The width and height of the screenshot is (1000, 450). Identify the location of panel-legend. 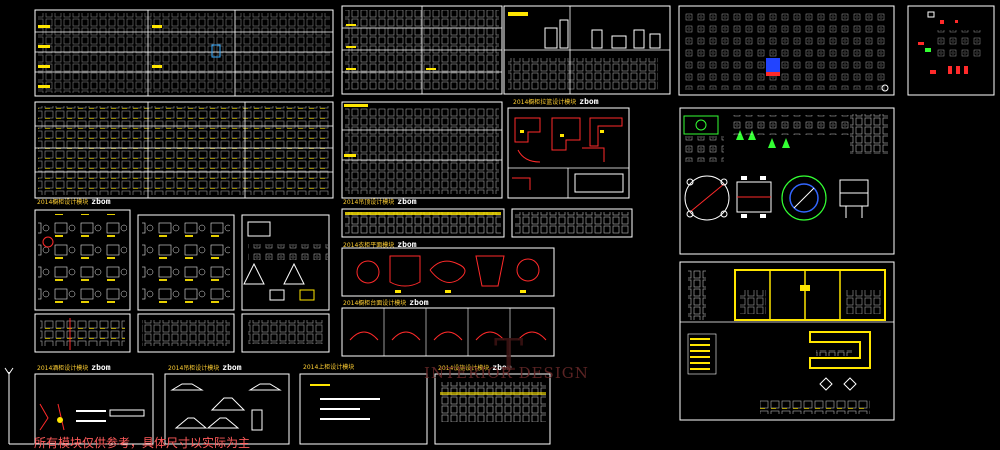
(951, 50).